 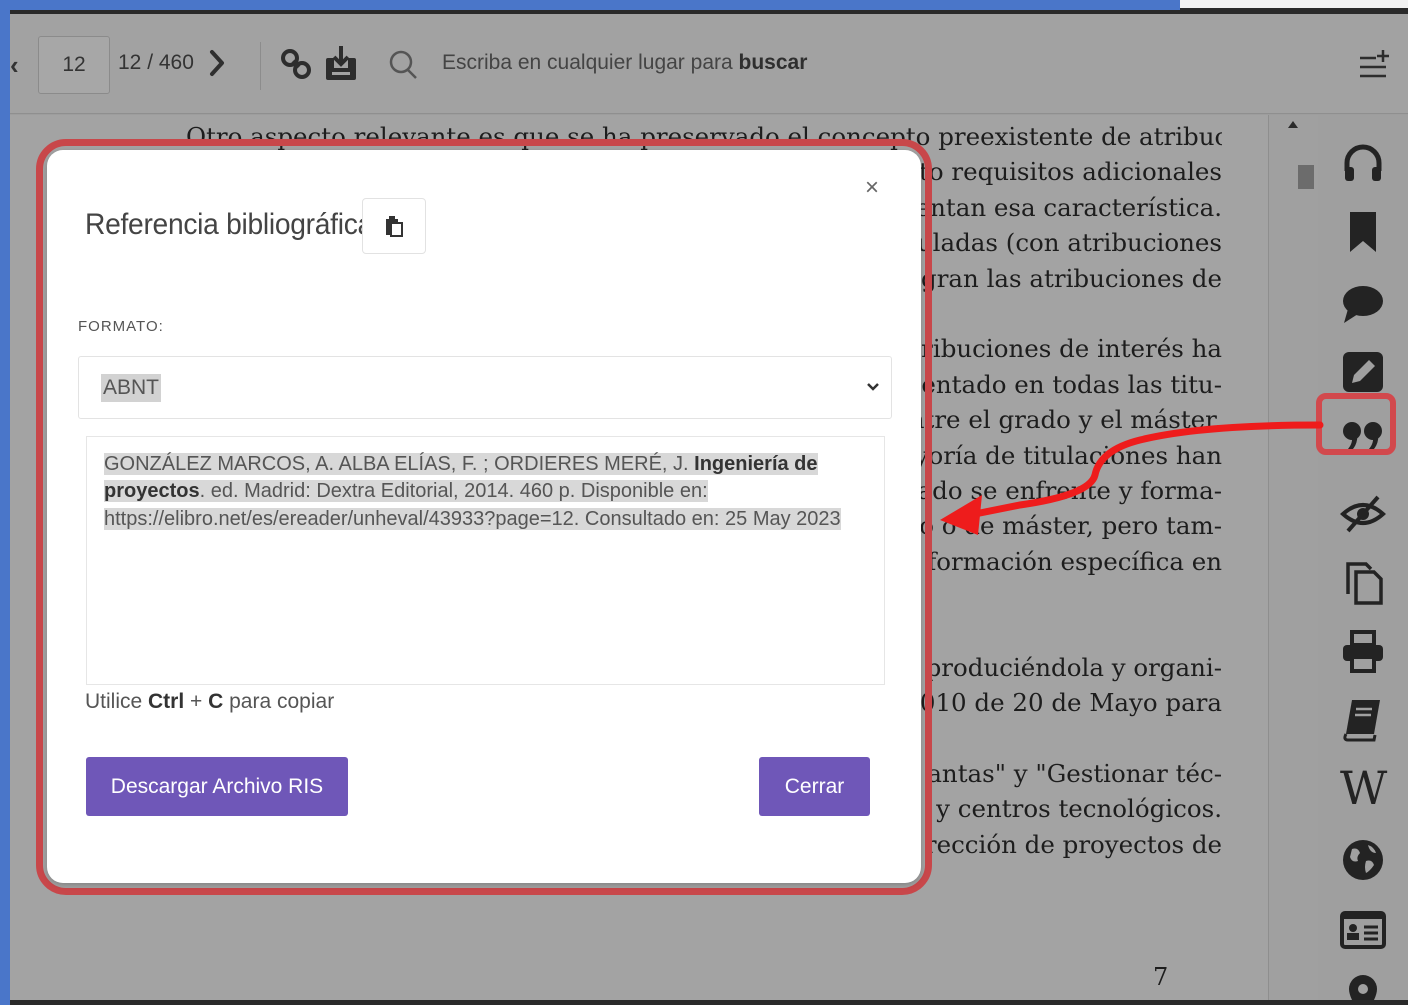 I want to click on copy-hint: Utilice Ctrl + C para copiar, so click(x=209, y=702).